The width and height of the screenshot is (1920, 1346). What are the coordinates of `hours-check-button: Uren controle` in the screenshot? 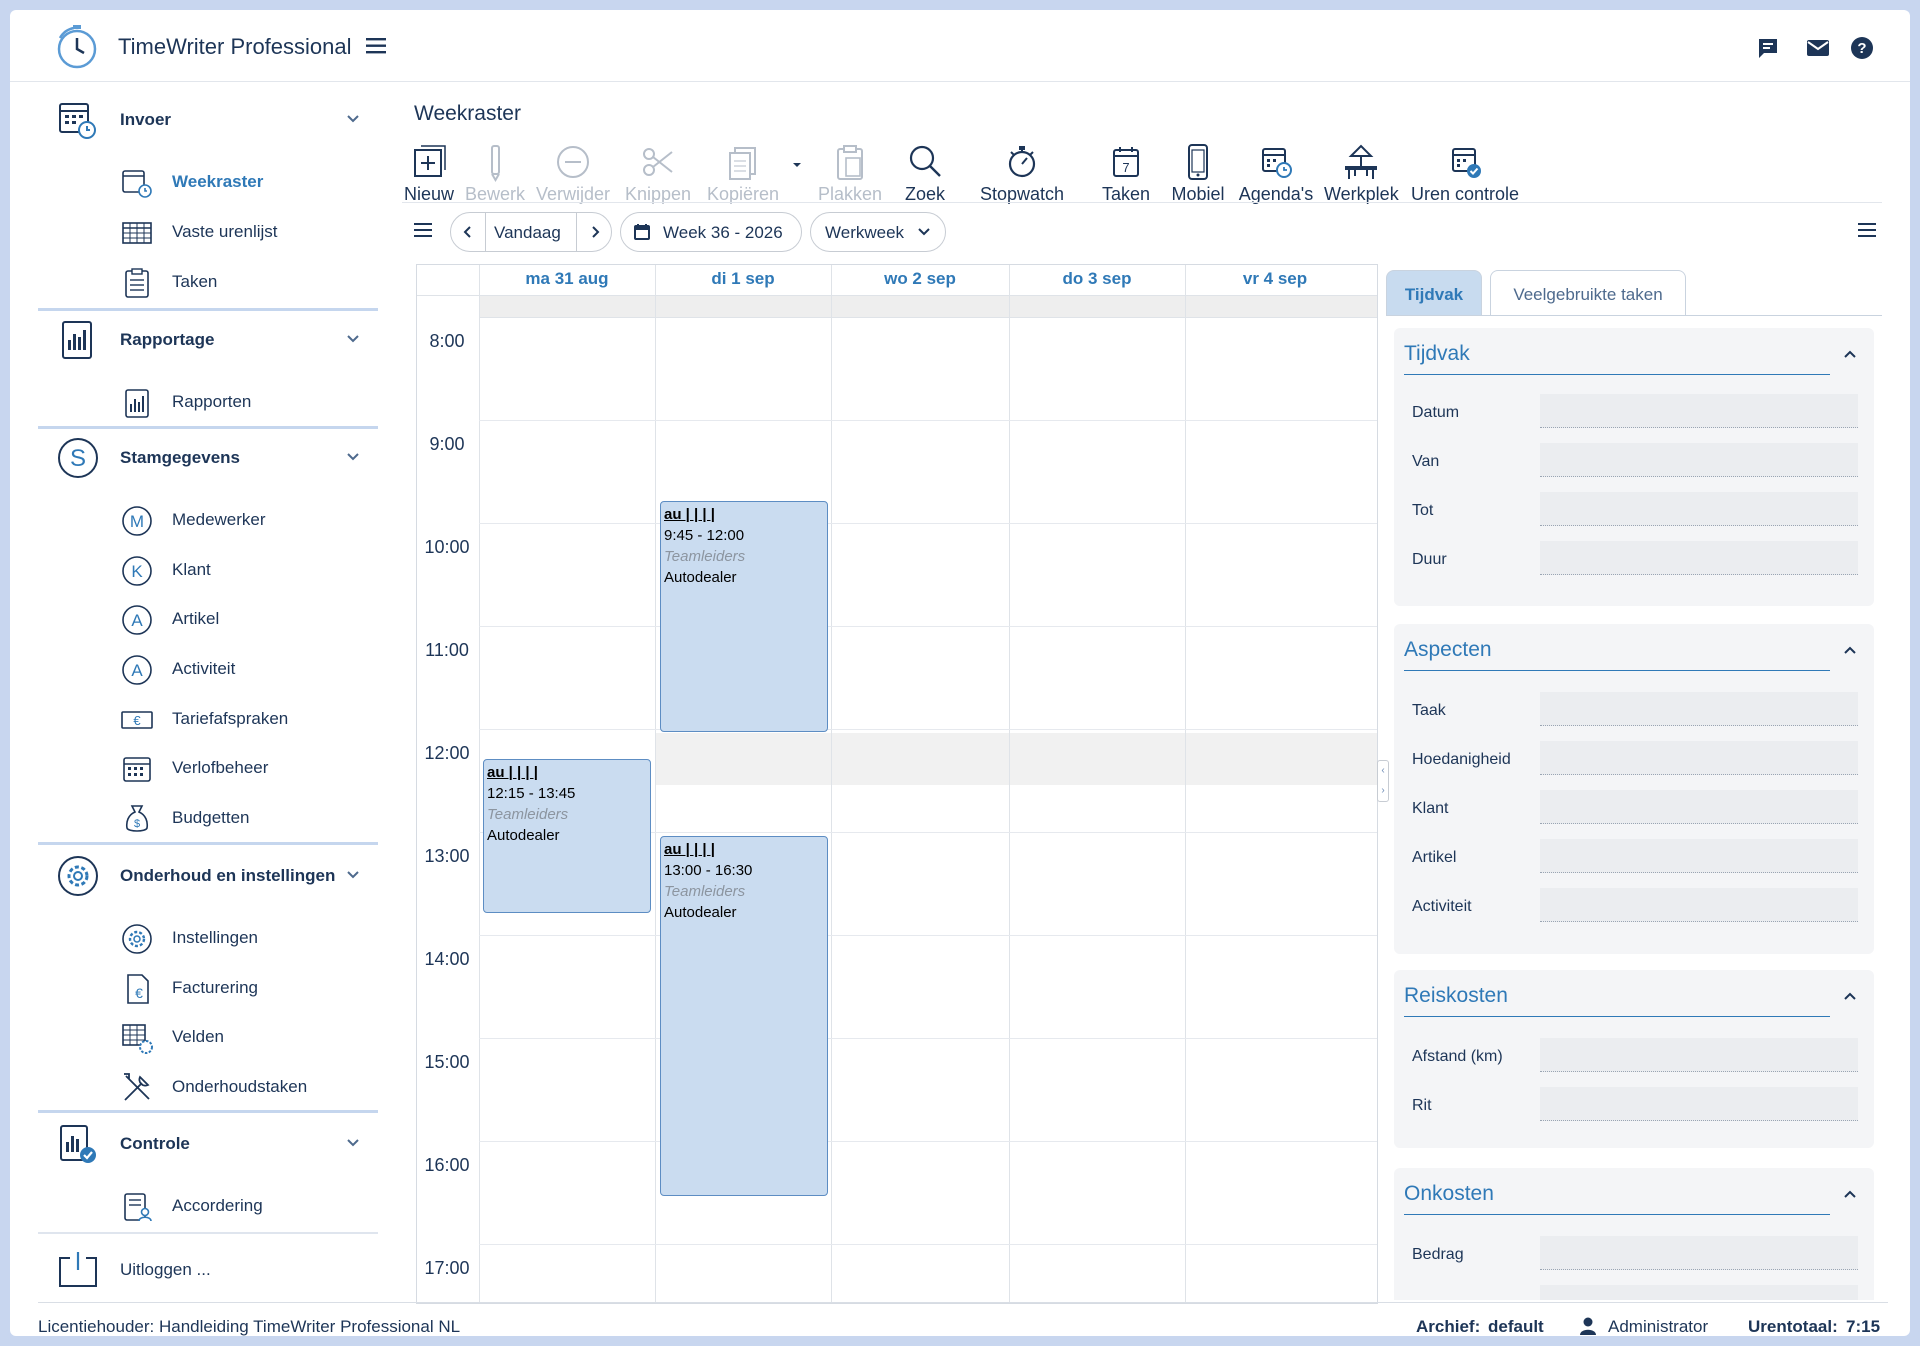 It's located at (1465, 173).